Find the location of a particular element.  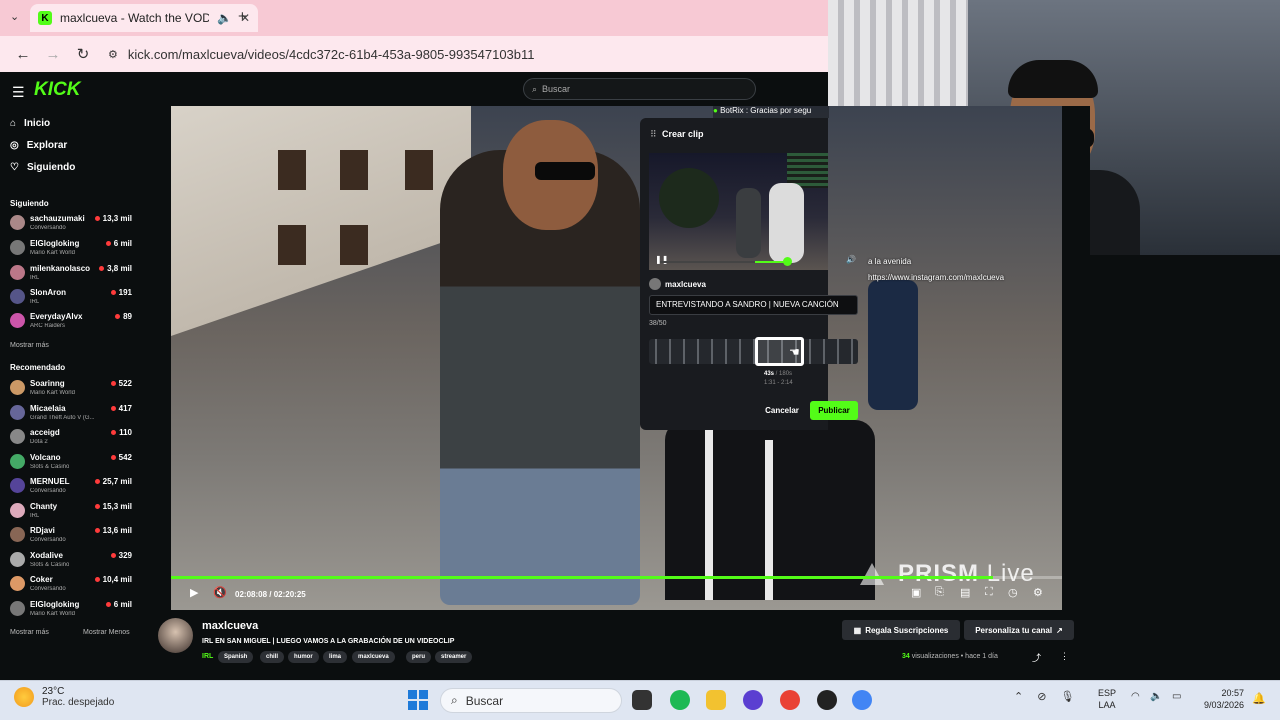

network-off-icon: ⊘ is located at coordinates (1041, 696).